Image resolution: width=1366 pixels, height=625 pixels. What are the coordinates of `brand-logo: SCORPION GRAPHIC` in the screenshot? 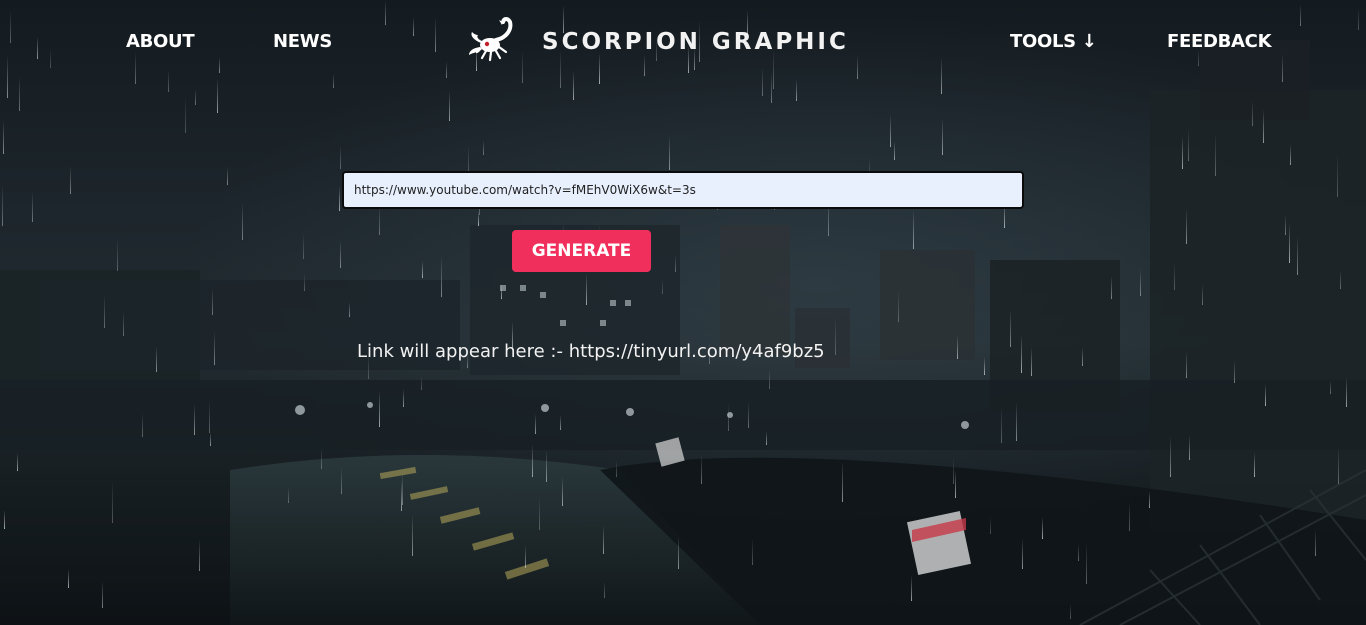 It's located at (657, 42).